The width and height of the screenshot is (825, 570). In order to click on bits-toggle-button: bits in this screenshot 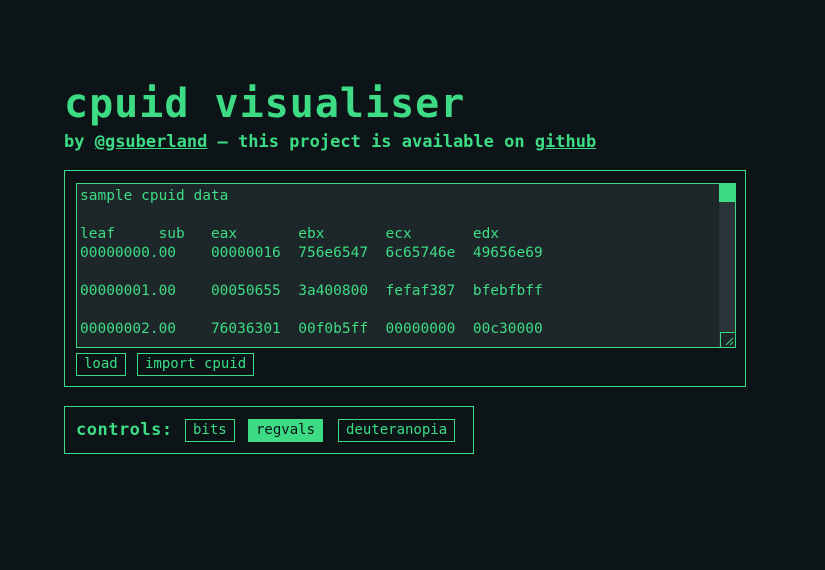, I will do `click(210, 430)`.